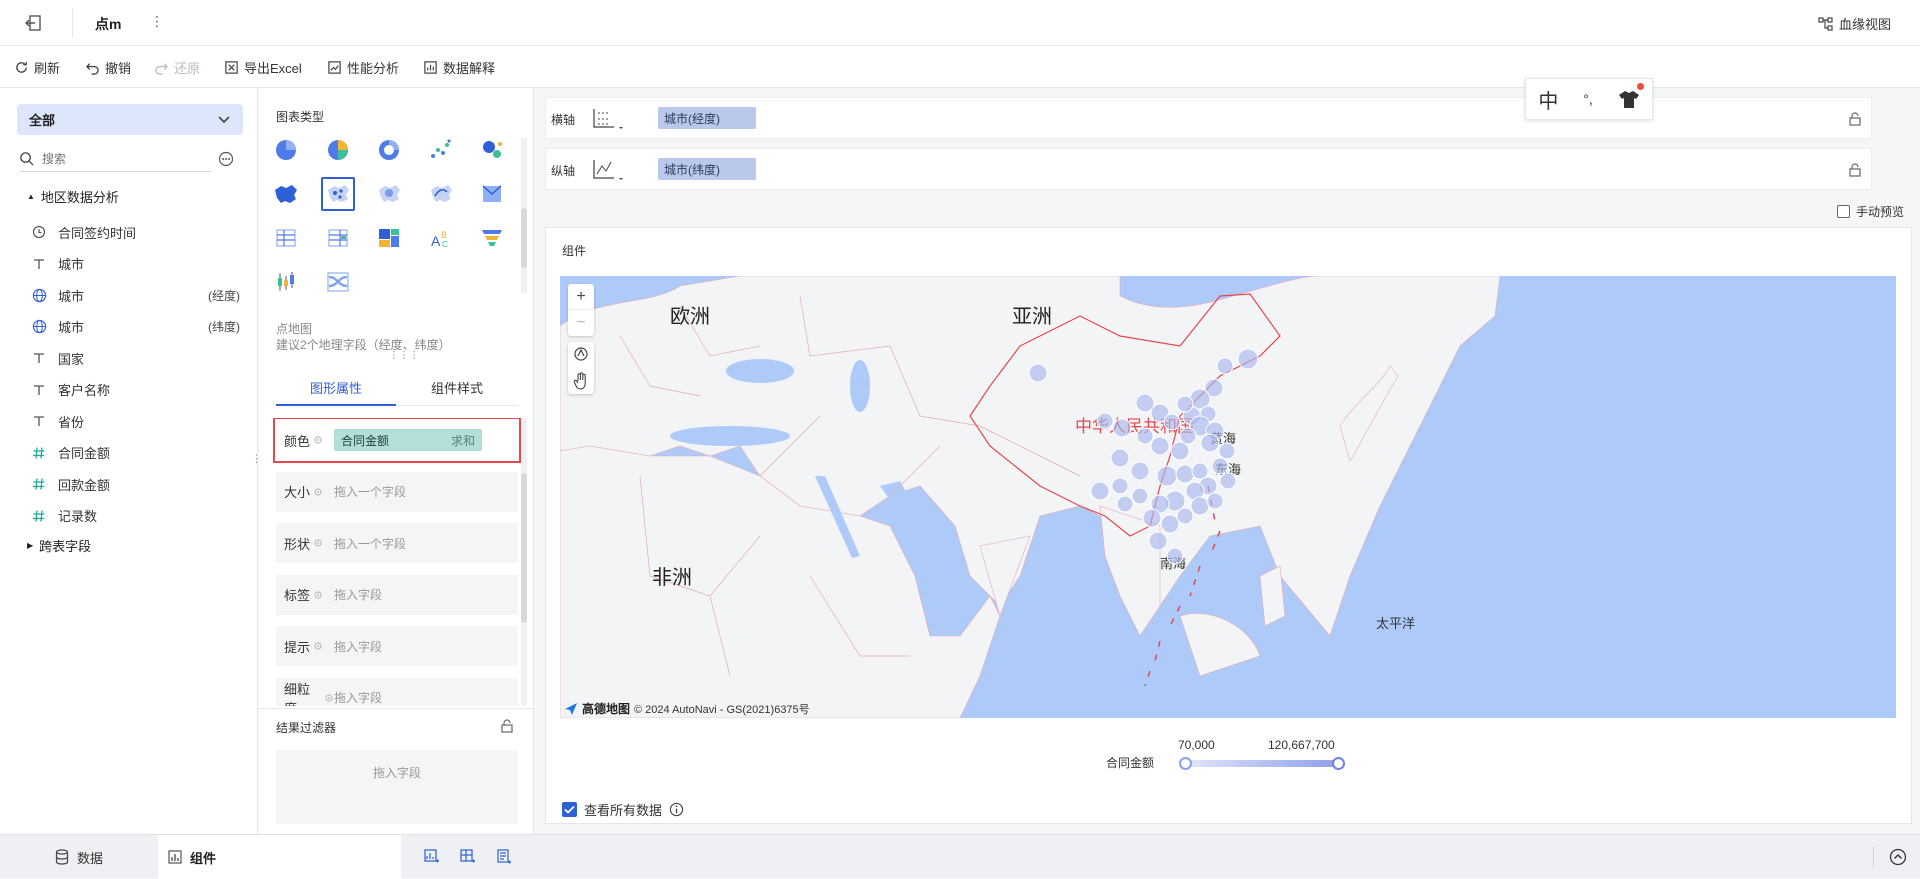 Image resolution: width=1920 pixels, height=879 pixels. Describe the element at coordinates (92, 68) in the screenshot. I see `undo-icon` at that location.